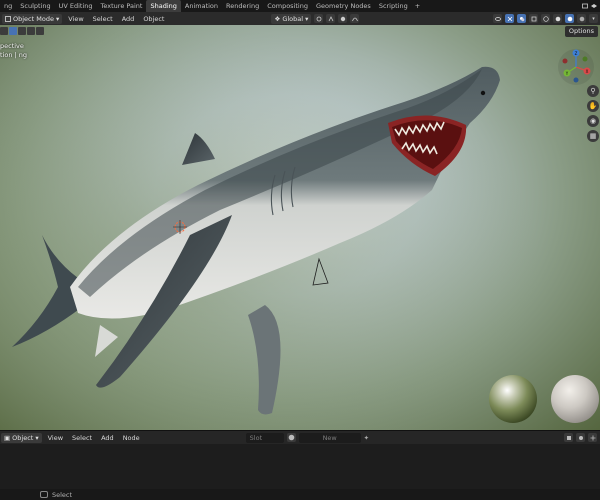  I want to click on menu-view: View, so click(75, 19).